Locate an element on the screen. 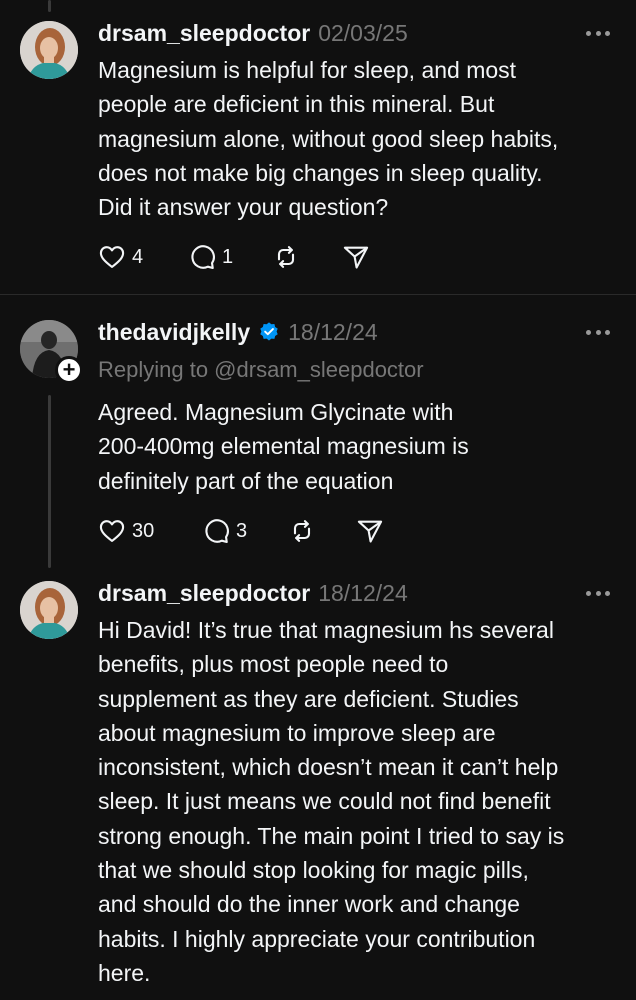 The width and height of the screenshot is (636, 1000). timestamp: 02/03/25 is located at coordinates (363, 32).